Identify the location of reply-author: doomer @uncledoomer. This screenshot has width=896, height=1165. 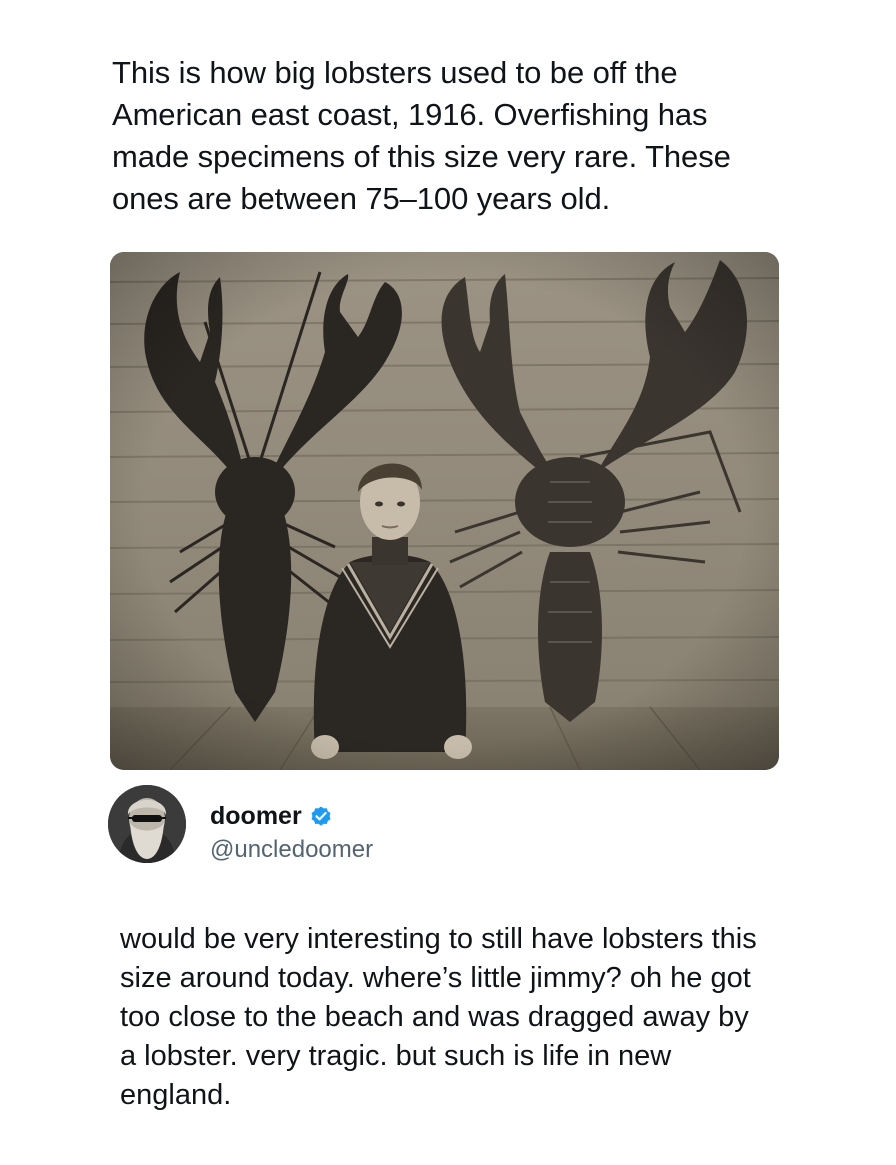
(448, 833).